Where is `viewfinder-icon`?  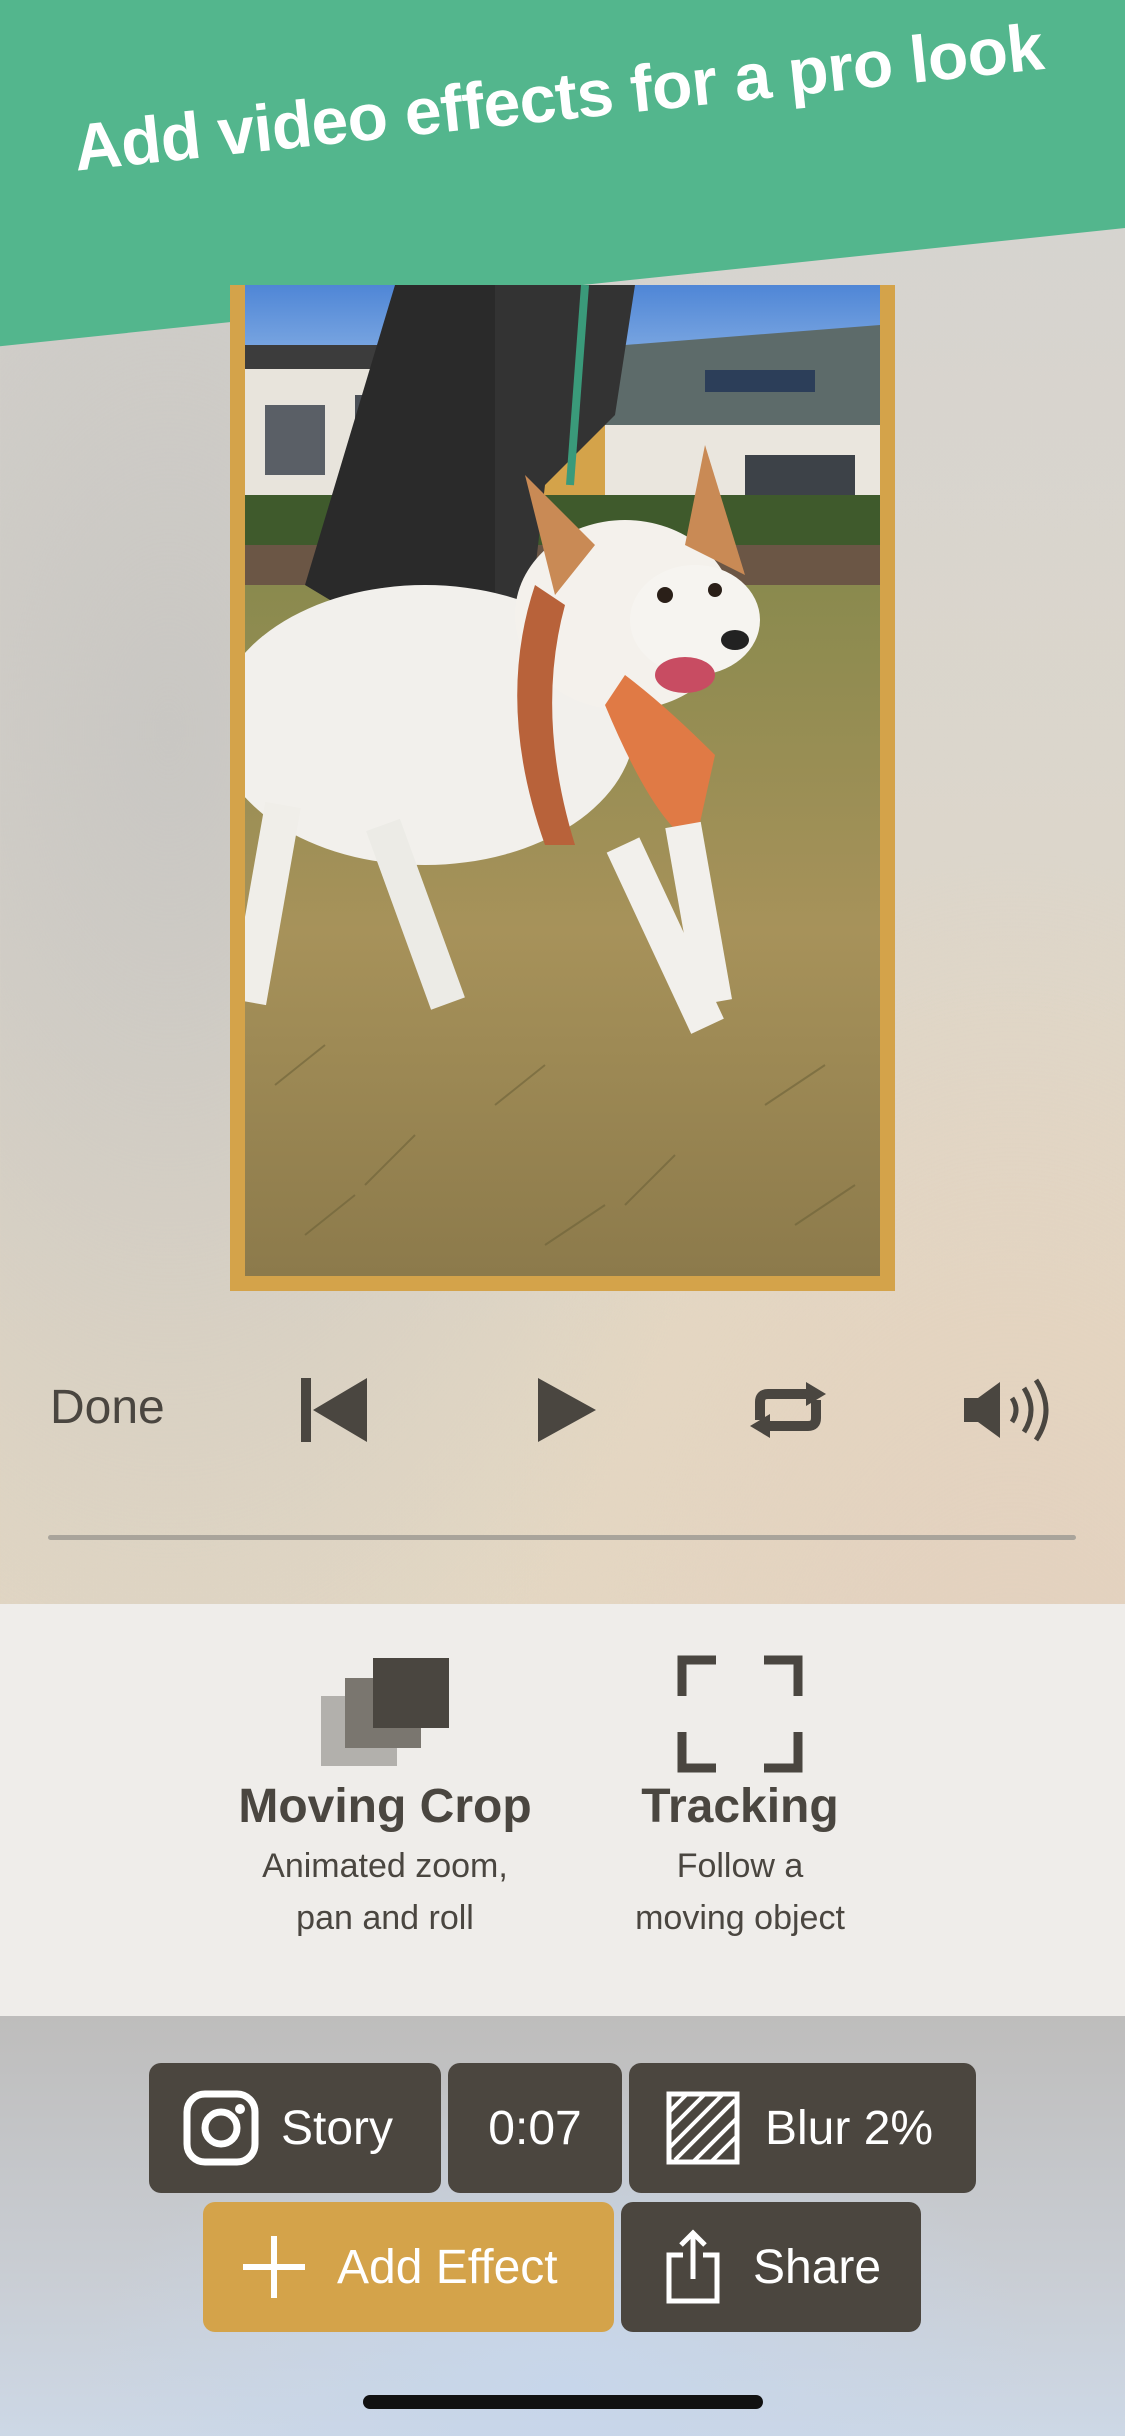
viewfinder-icon is located at coordinates (740, 1714).